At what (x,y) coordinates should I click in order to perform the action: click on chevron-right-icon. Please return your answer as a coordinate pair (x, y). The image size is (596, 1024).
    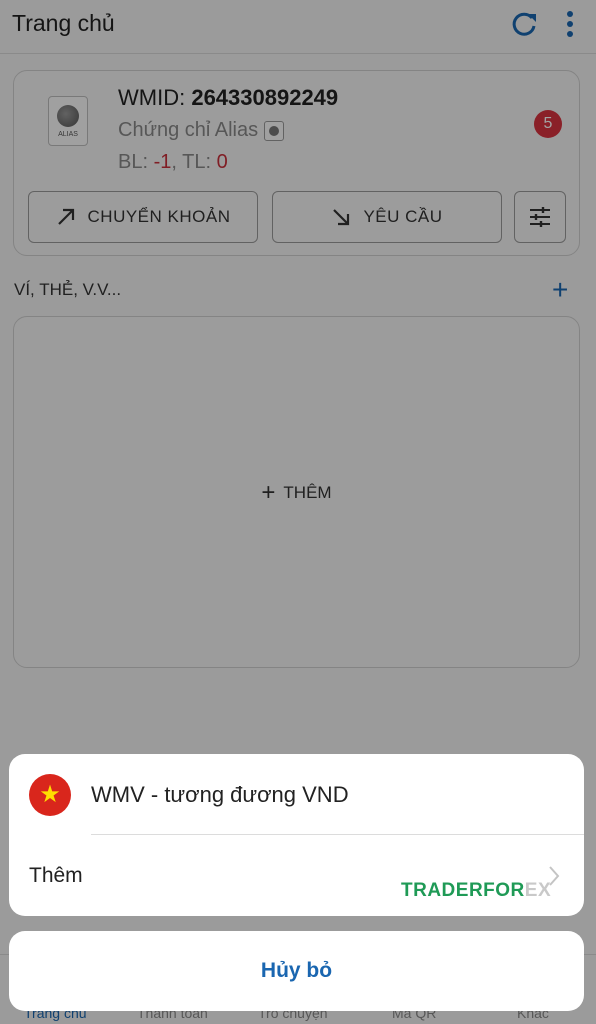
    Looking at the image, I should click on (554, 876).